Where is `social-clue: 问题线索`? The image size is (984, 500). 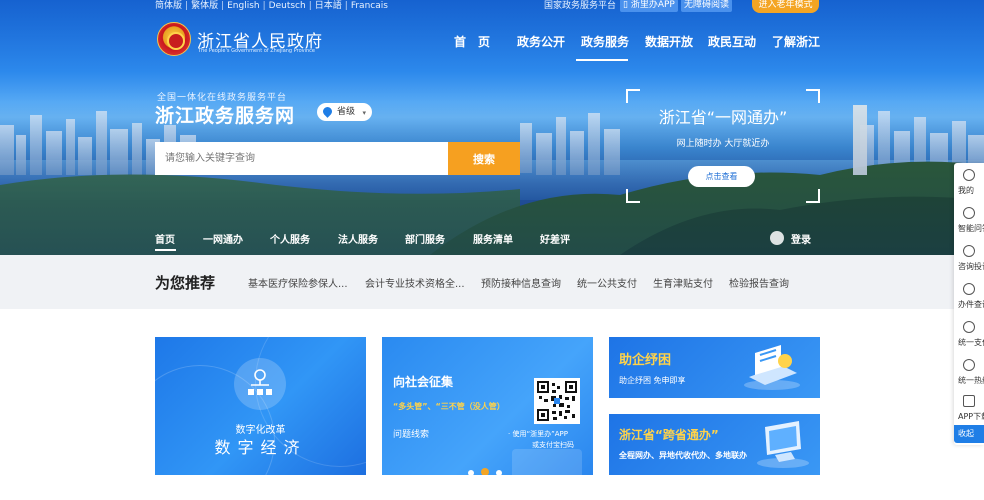 social-clue: 问题线索 is located at coordinates (411, 435).